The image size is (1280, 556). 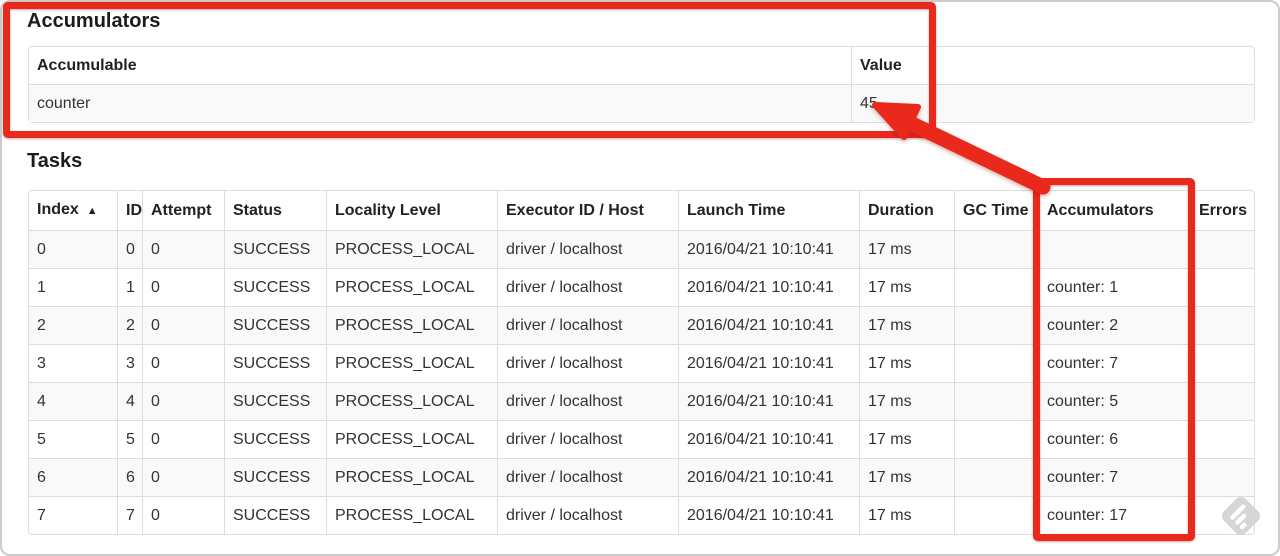 I want to click on column-header-attempt: Attempt, so click(x=183, y=210).